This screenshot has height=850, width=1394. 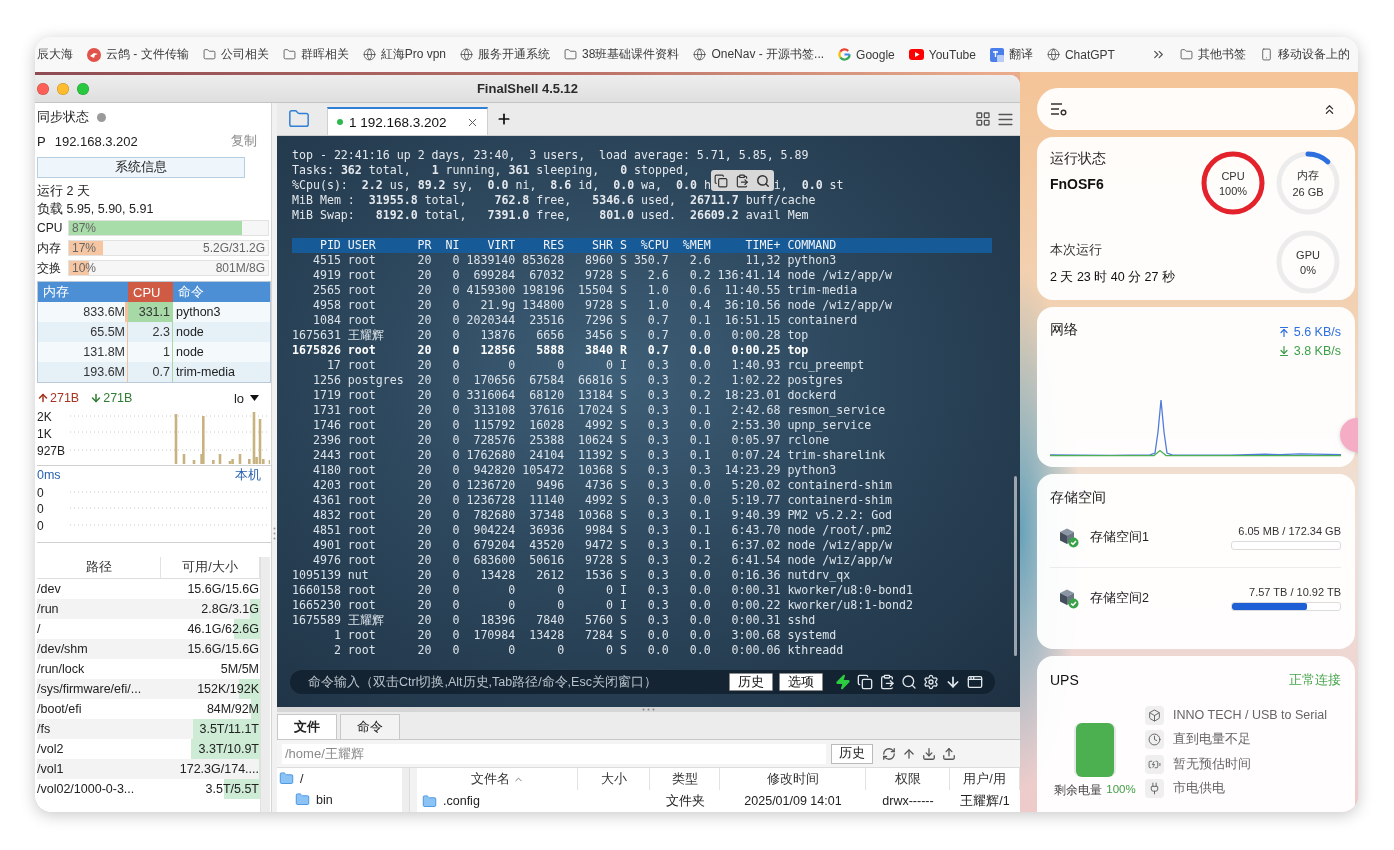 I want to click on card-title: UPS, so click(x=1064, y=680).